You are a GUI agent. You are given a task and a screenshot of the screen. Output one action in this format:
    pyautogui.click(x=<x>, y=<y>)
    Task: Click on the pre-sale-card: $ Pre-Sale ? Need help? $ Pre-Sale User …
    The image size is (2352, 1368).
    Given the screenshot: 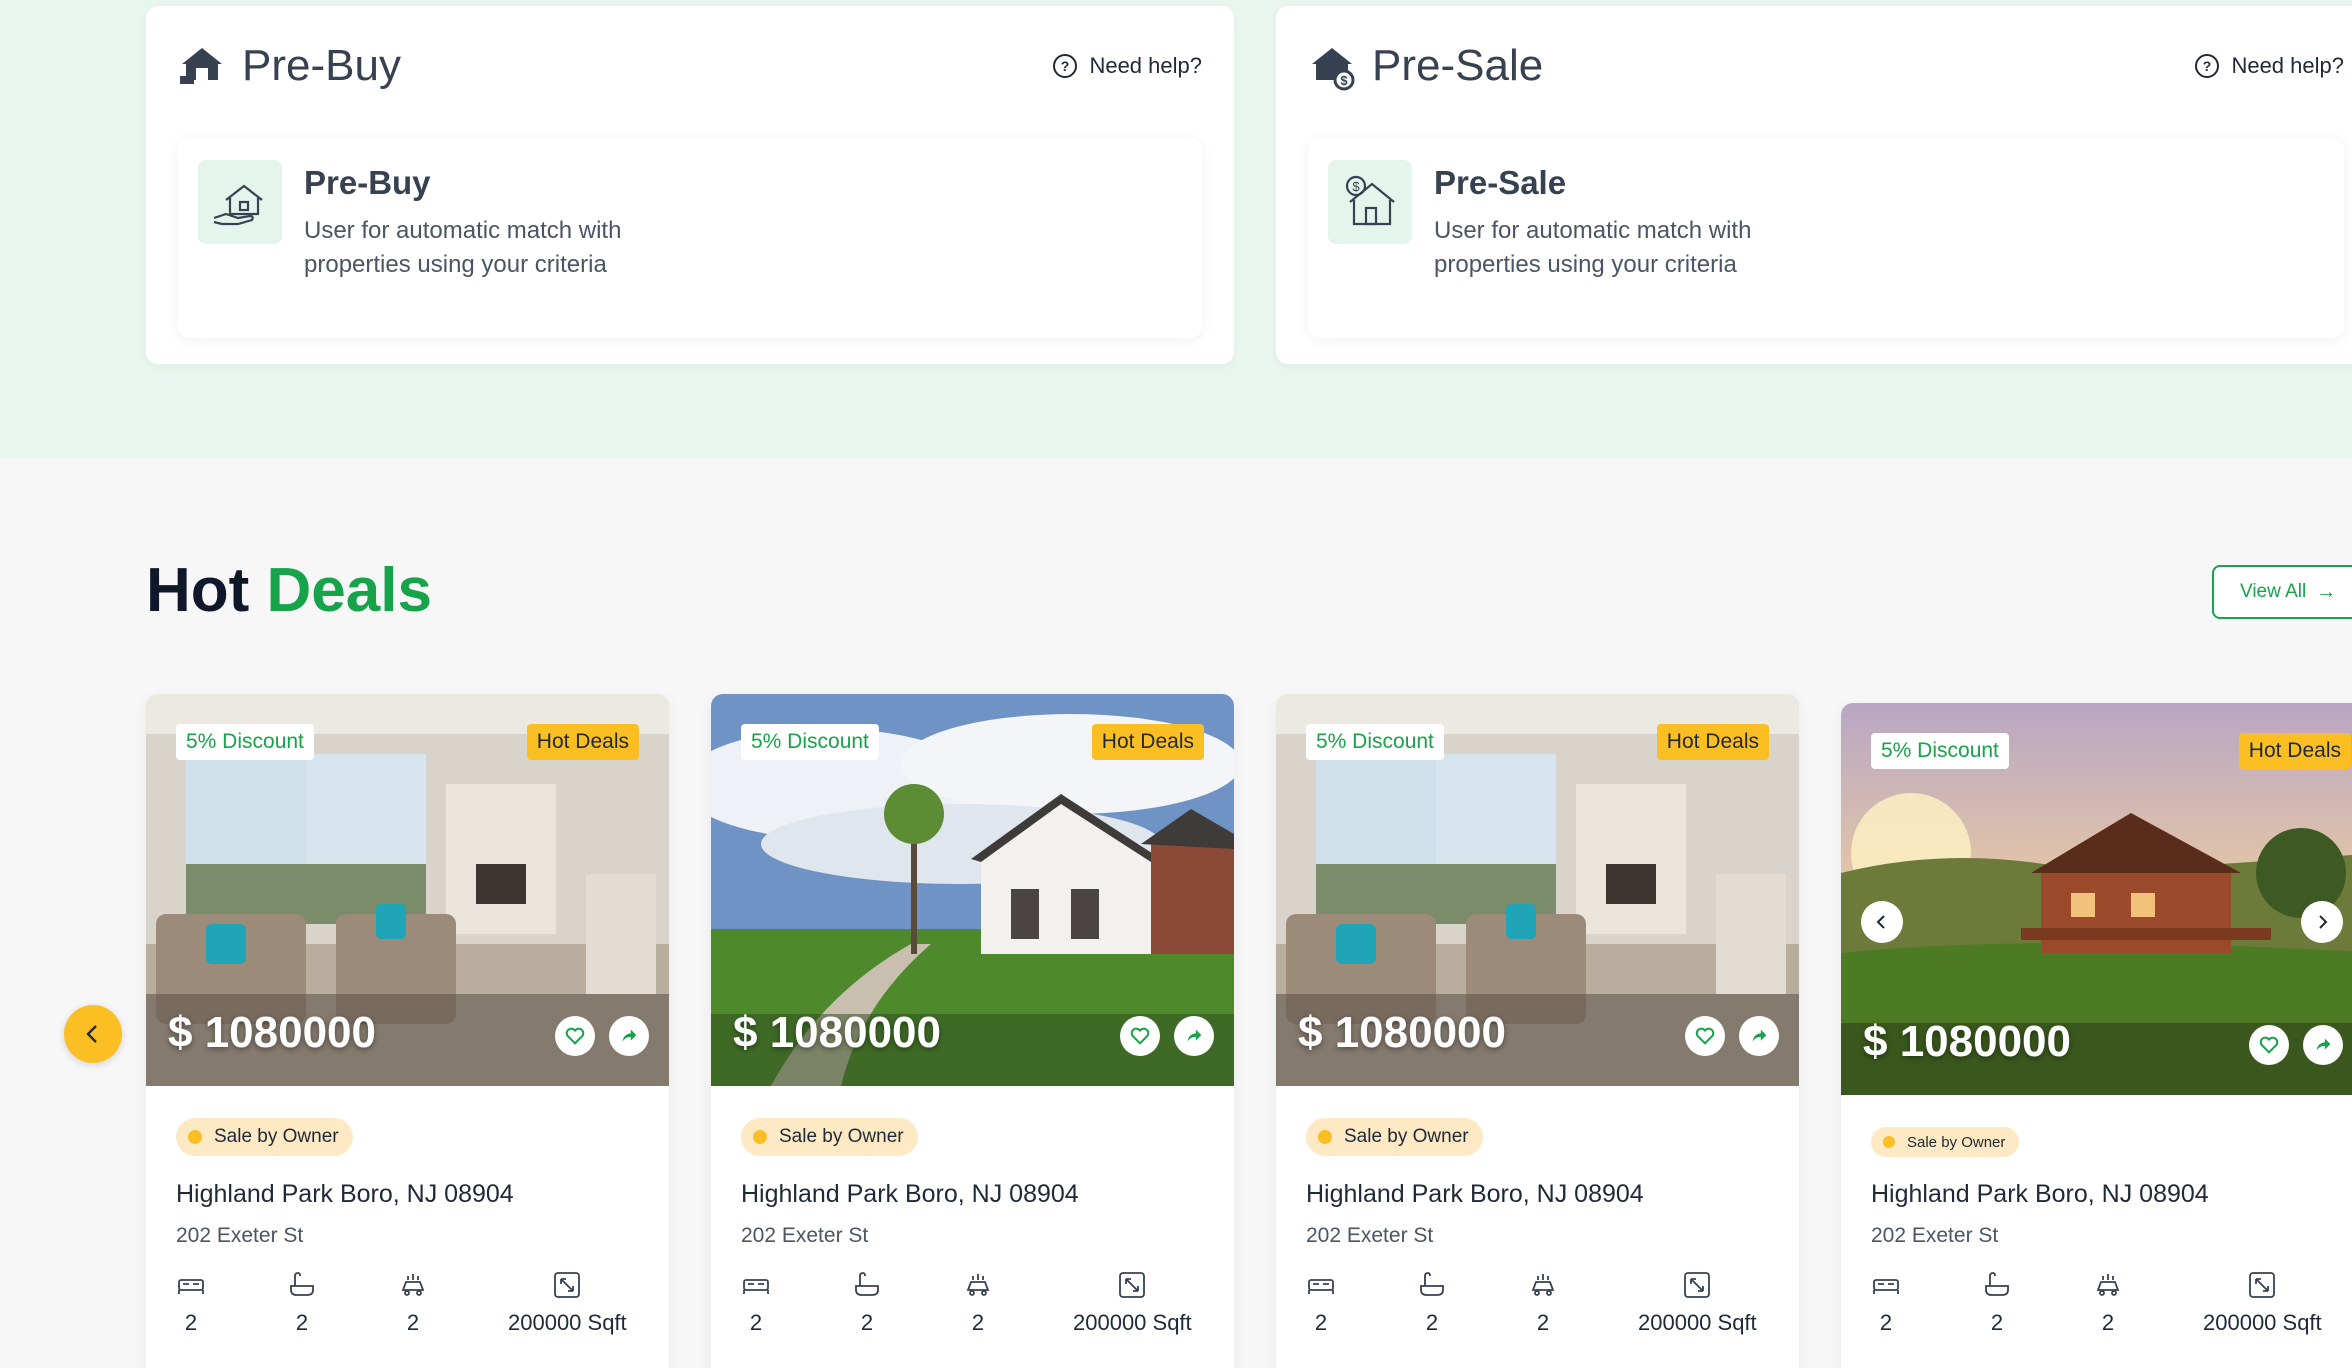 What is the action you would take?
    pyautogui.click(x=1814, y=185)
    